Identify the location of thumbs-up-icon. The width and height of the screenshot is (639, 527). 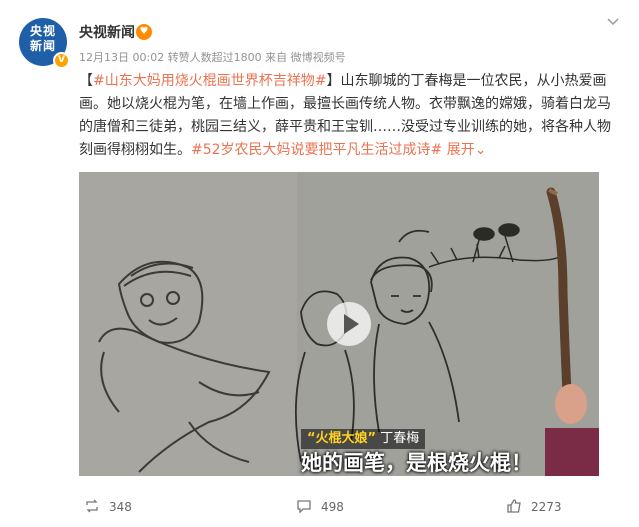
(514, 506).